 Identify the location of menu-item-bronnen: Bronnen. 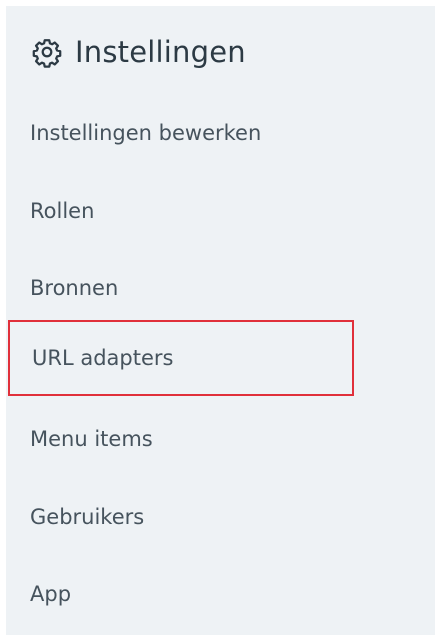
(62, 288).